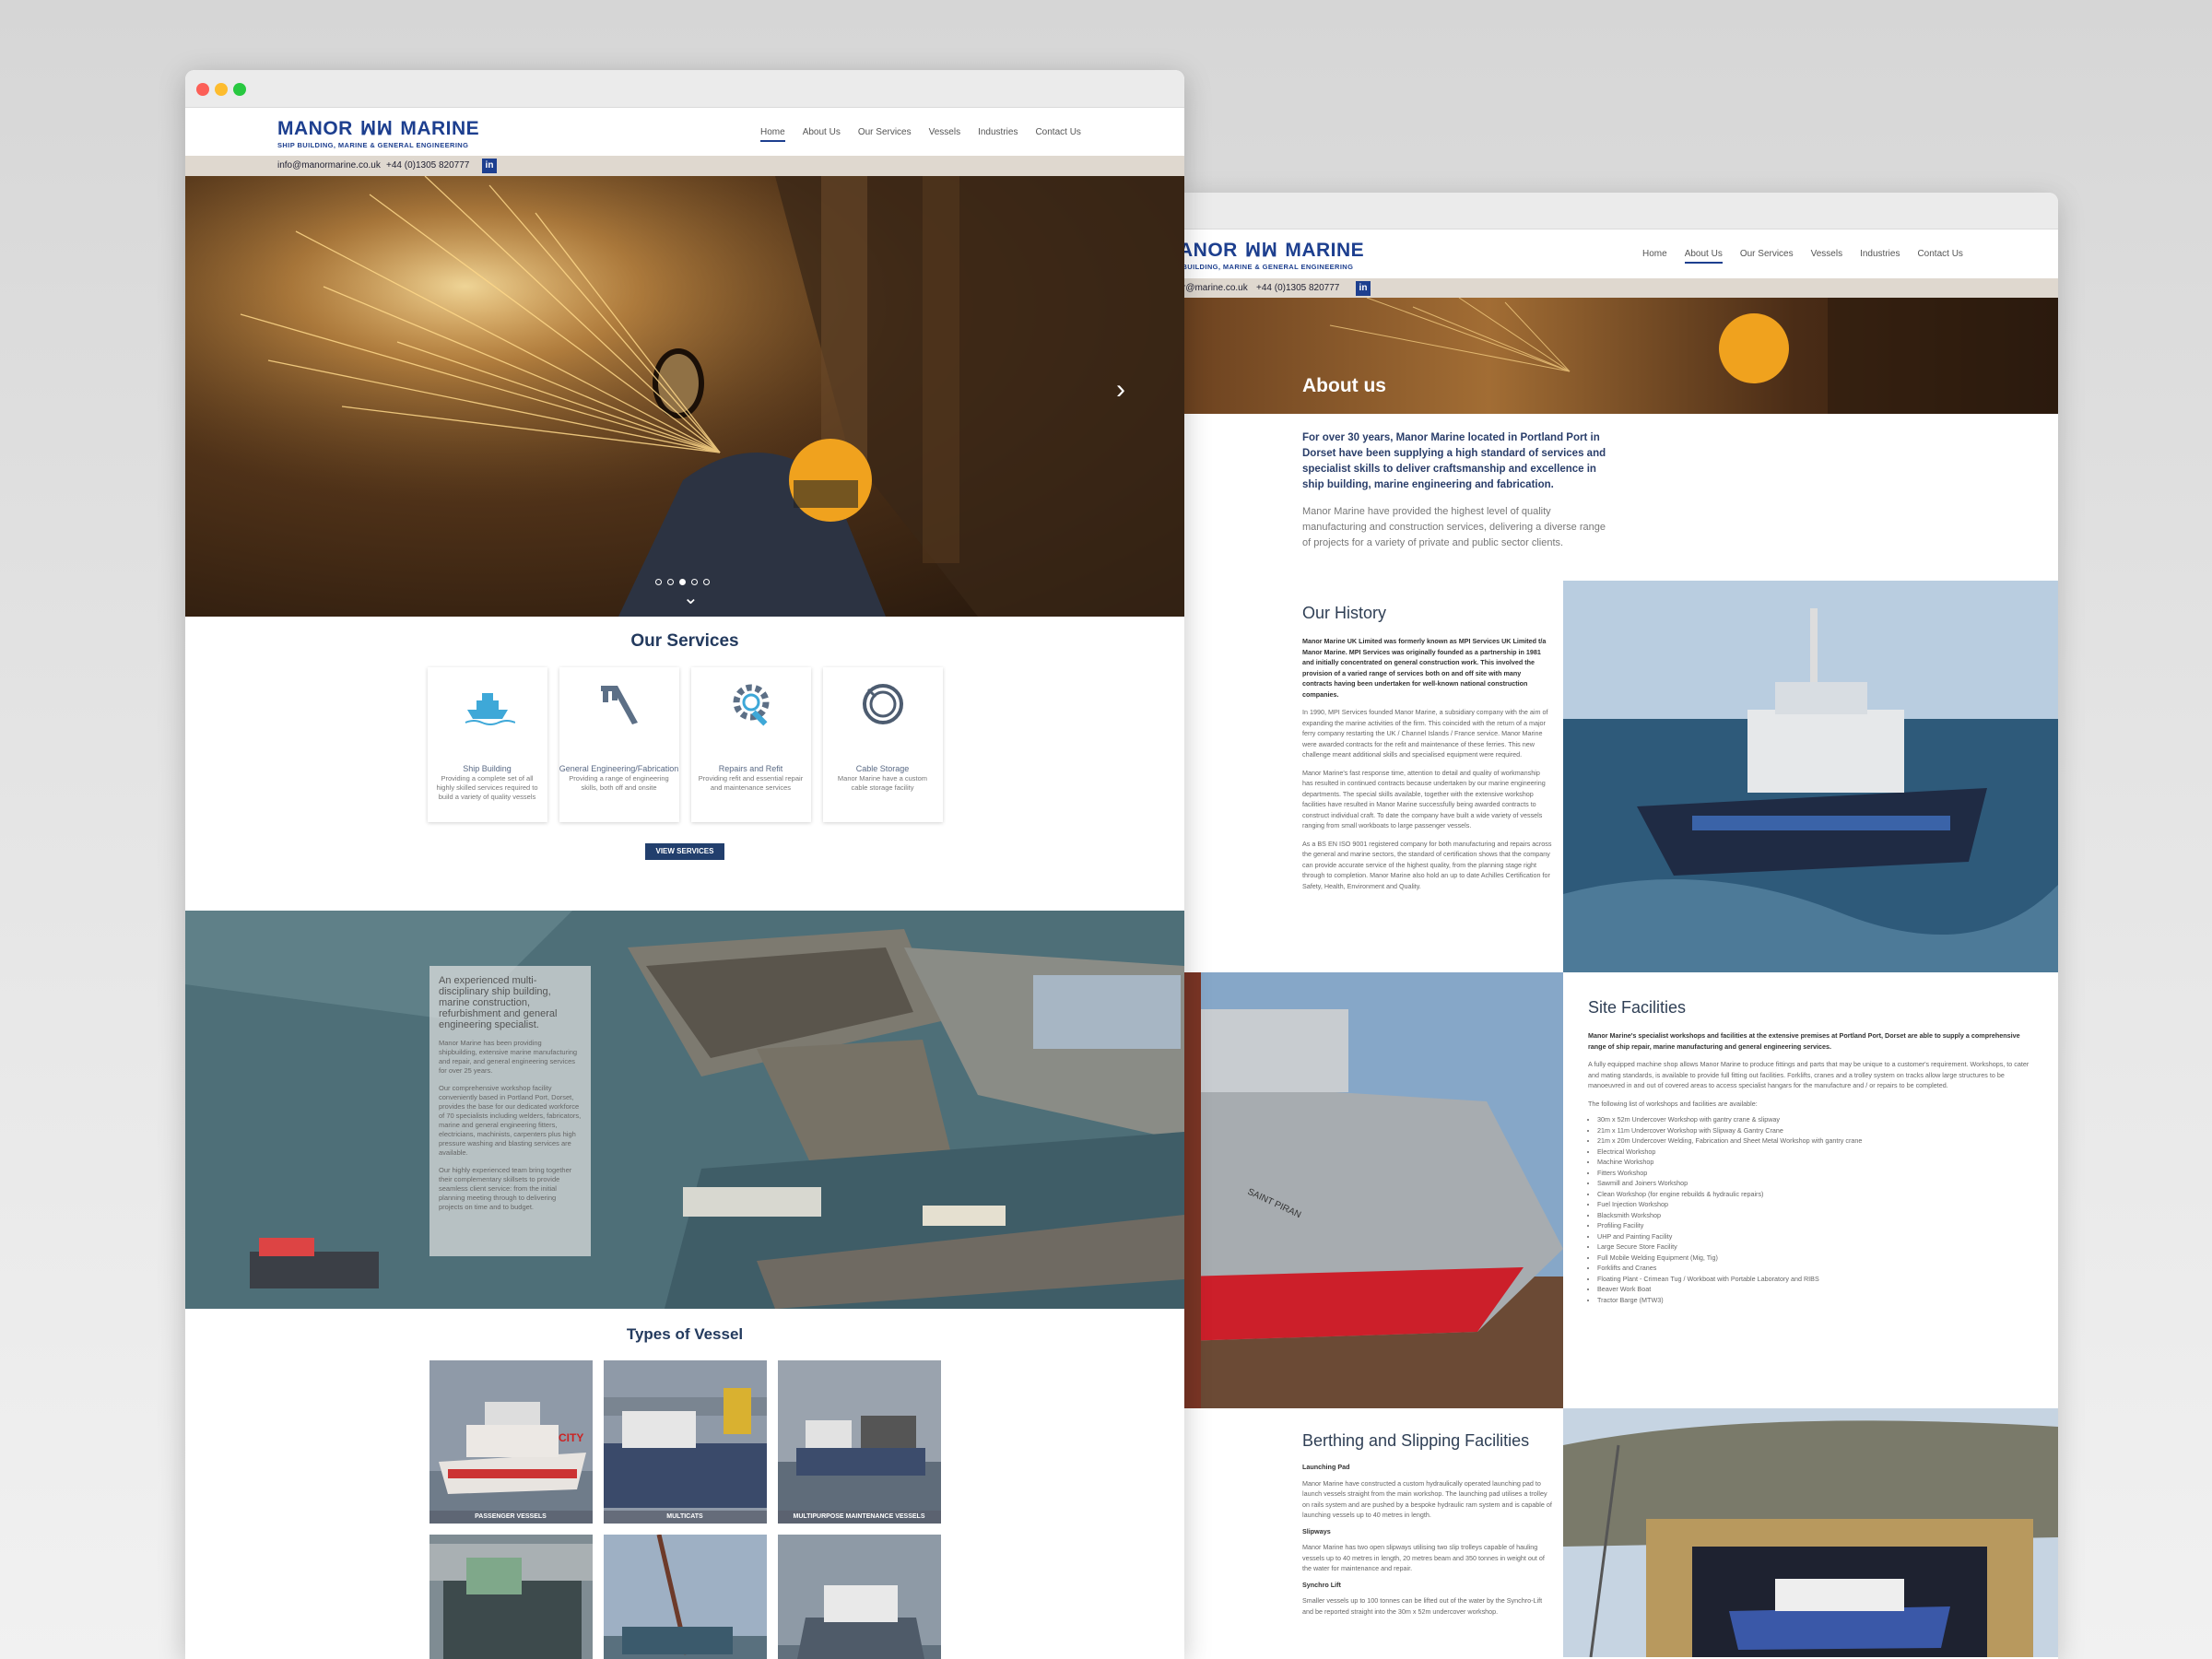  Describe the element at coordinates (1120, 390) in the screenshot. I see `slider-next-arrow-icon: ›` at that location.